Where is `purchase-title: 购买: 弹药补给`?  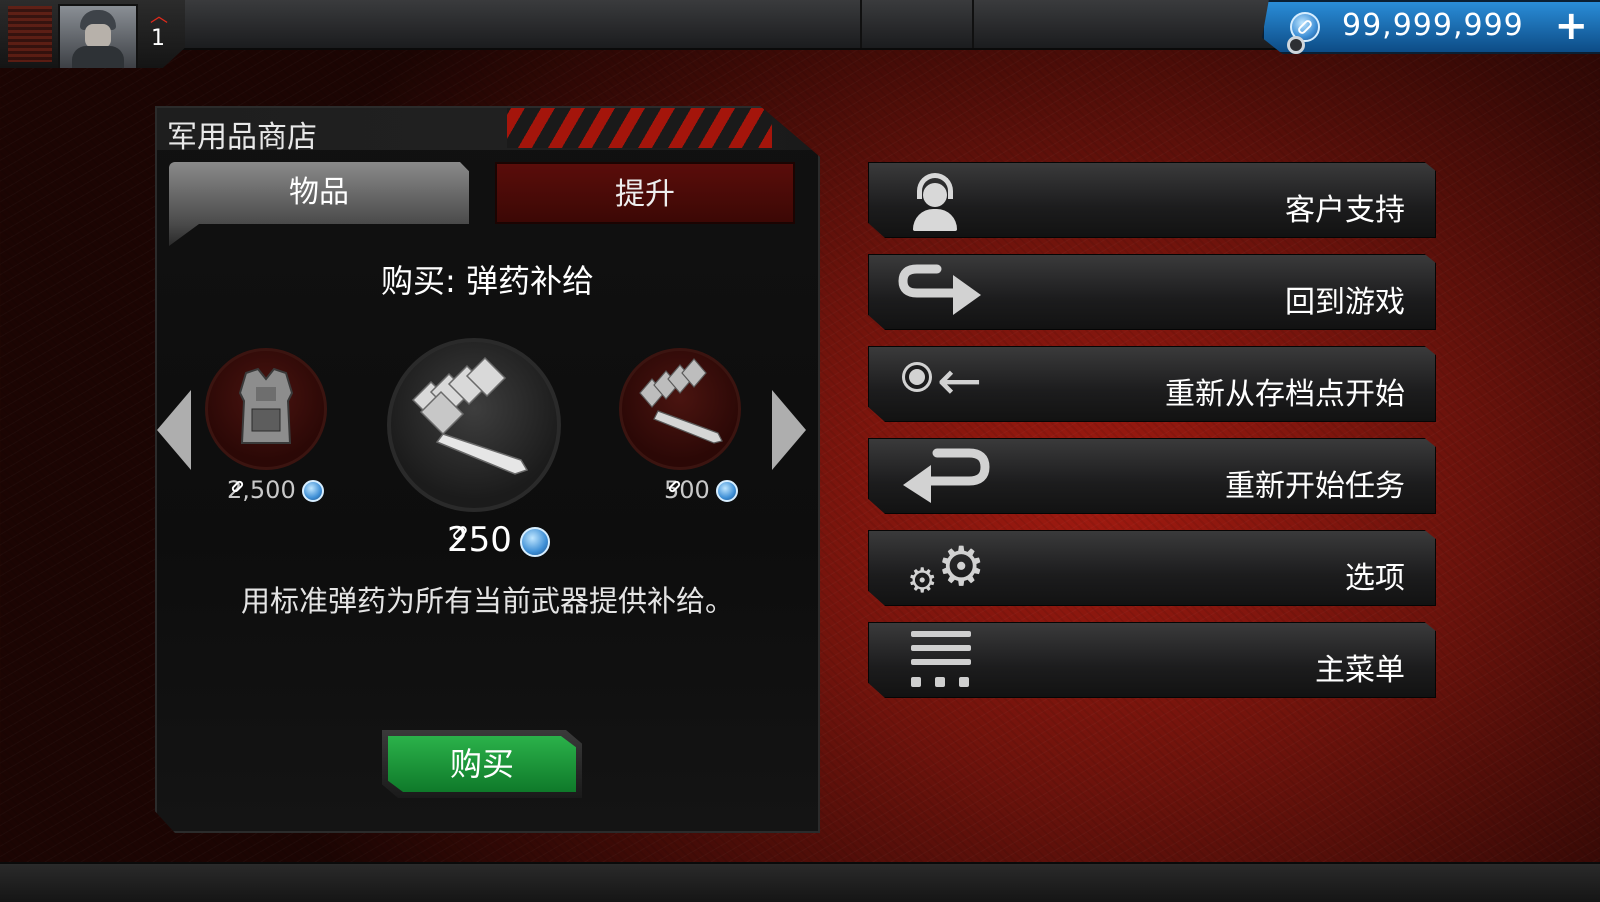 purchase-title: 购买: 弹药补给 is located at coordinates (487, 281).